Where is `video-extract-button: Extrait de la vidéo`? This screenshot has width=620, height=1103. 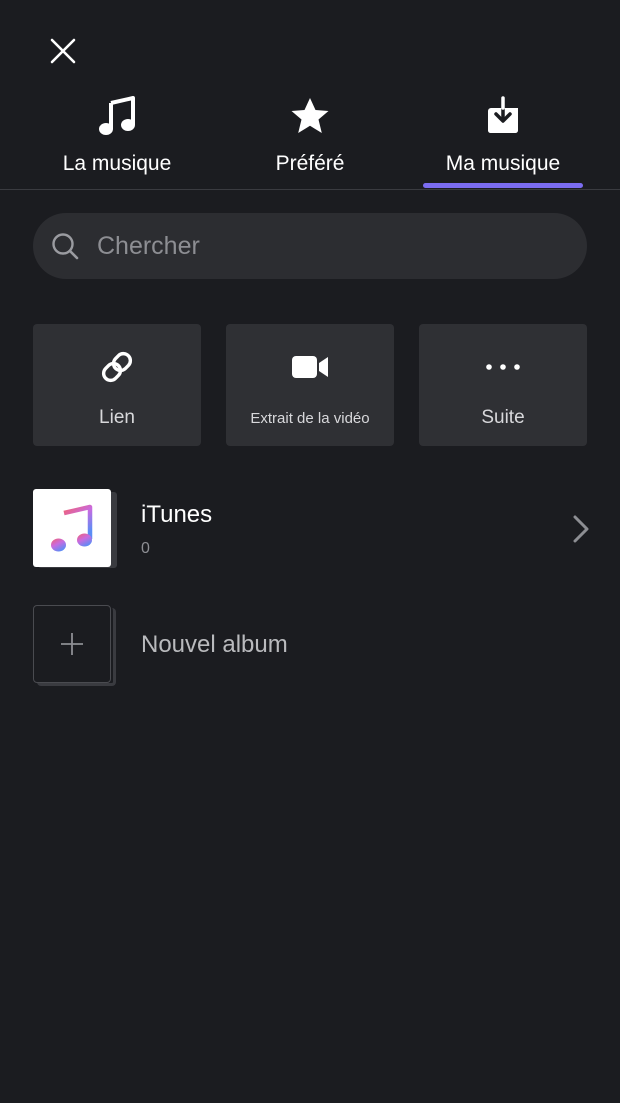
video-extract-button: Extrait de la vidéo is located at coordinates (310, 385).